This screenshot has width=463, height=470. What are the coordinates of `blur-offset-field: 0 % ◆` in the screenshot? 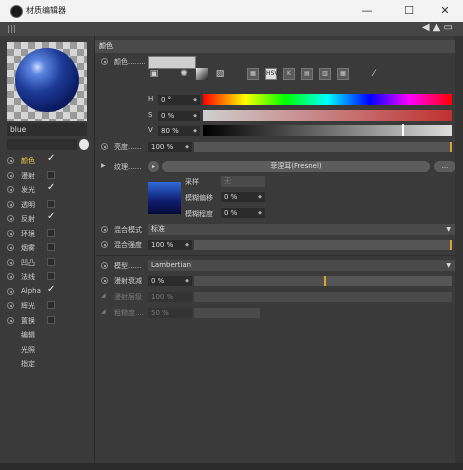 It's located at (243, 197).